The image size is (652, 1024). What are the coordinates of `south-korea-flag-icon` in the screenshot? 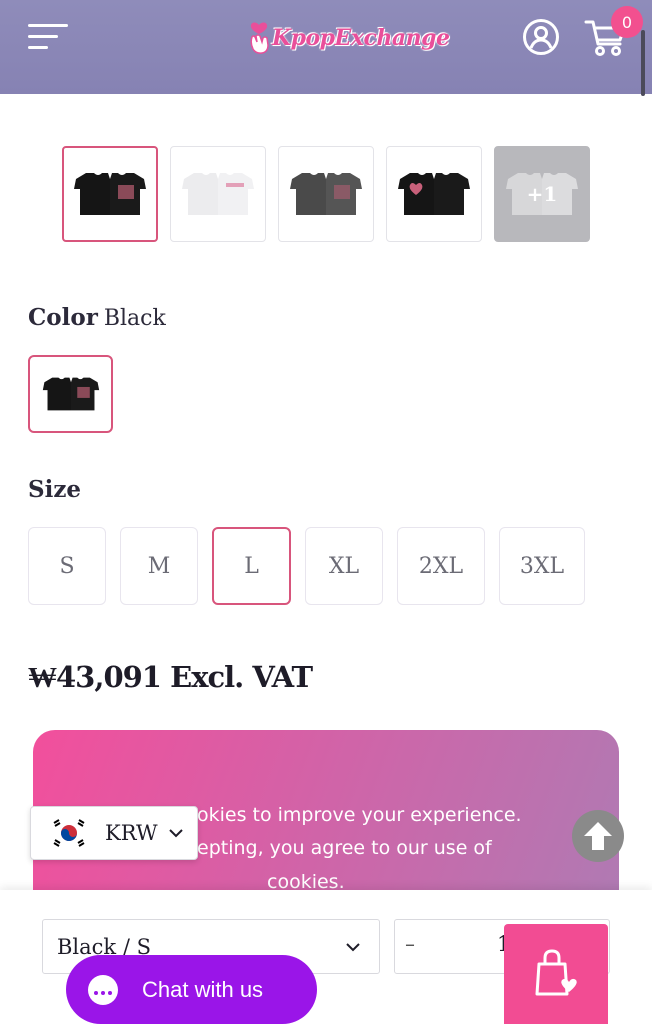 It's located at (69, 833).